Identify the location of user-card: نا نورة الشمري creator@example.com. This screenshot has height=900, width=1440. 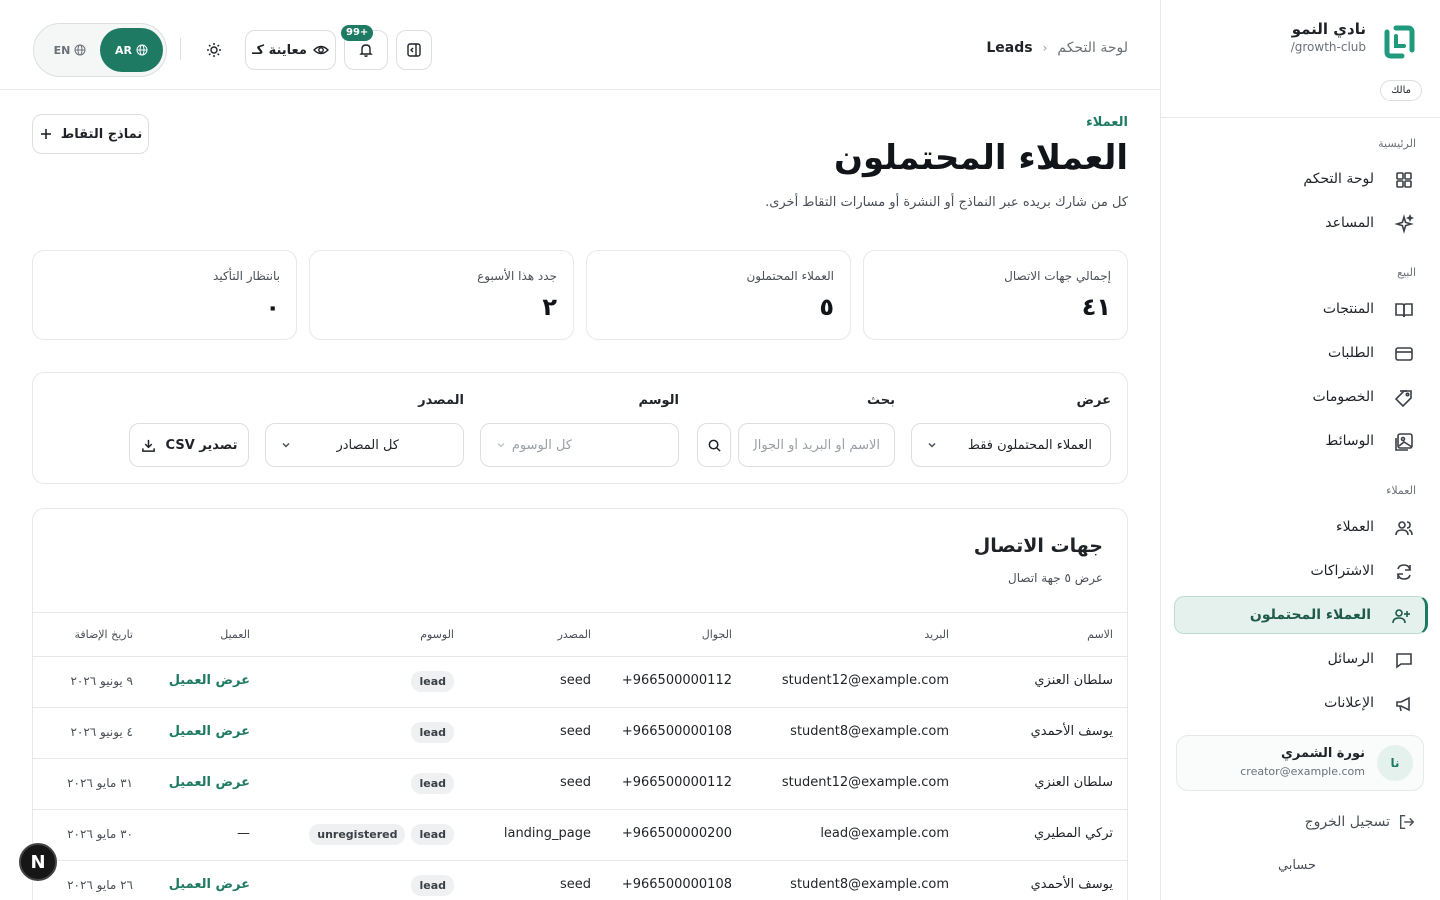
(1300, 763).